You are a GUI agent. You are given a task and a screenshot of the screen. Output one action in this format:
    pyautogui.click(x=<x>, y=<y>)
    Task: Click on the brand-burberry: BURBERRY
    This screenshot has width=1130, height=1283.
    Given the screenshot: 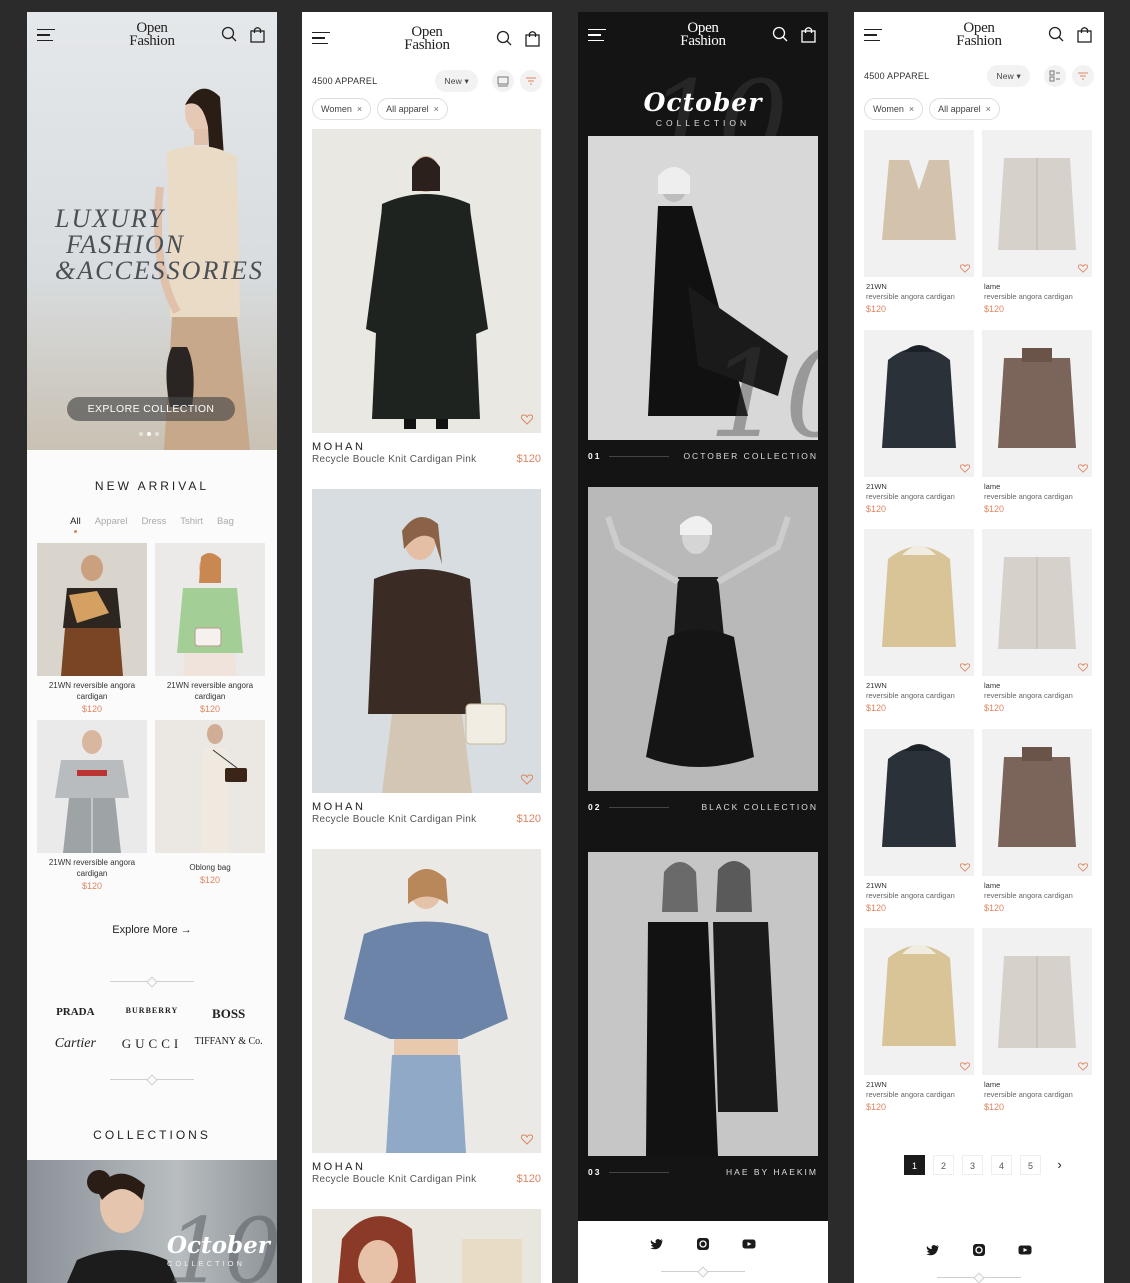 What is the action you would take?
    pyautogui.click(x=152, y=1014)
    